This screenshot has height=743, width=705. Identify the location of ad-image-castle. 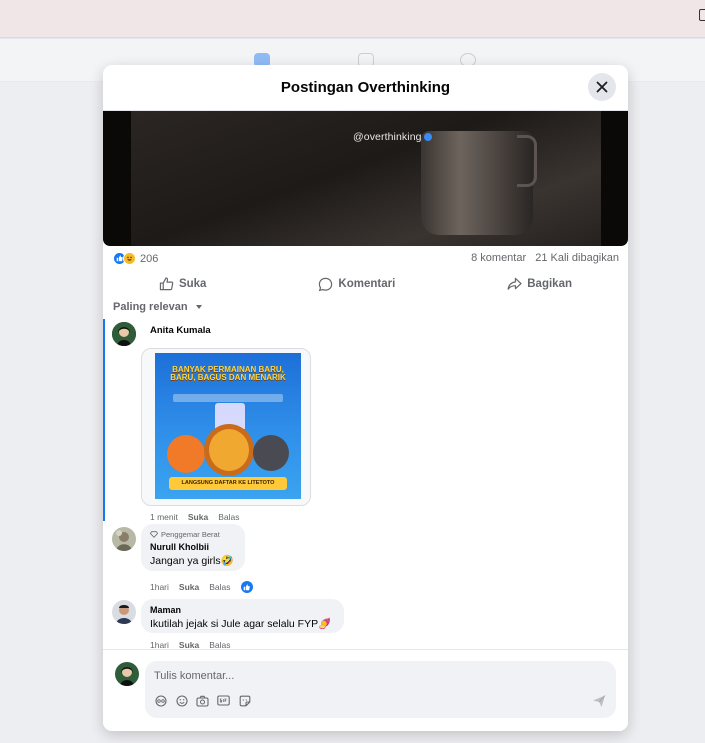
(230, 416).